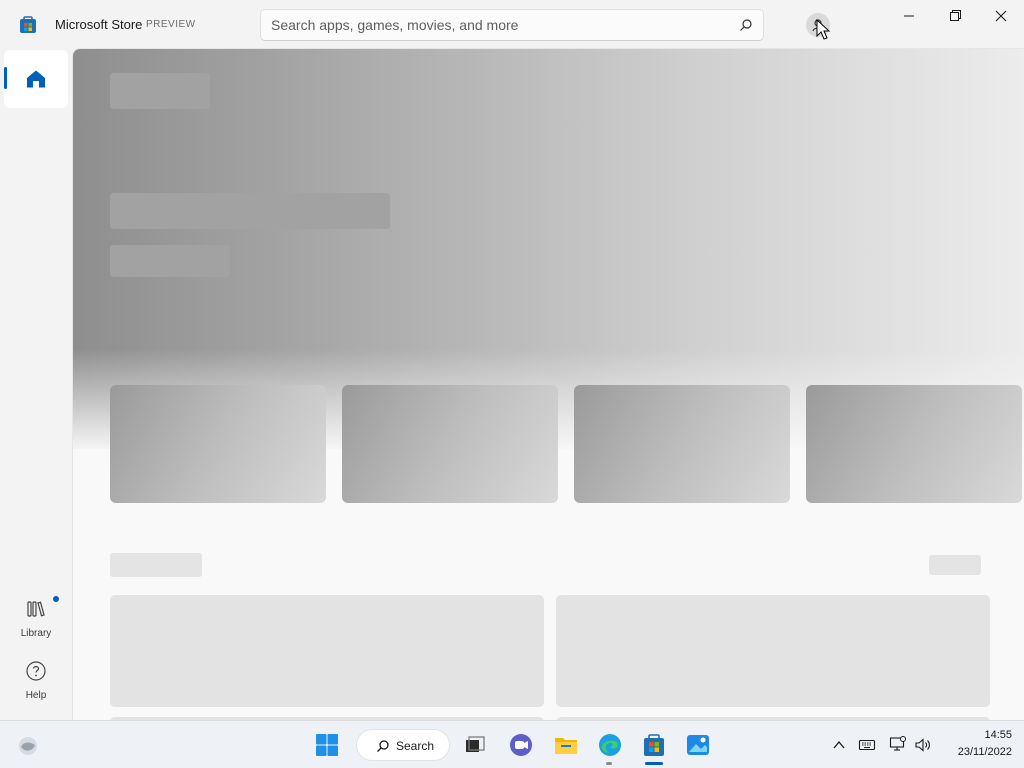 Image resolution: width=1024 pixels, height=768 pixels. Describe the element at coordinates (36, 685) in the screenshot. I see `sidebar-item-help: Help` at that location.